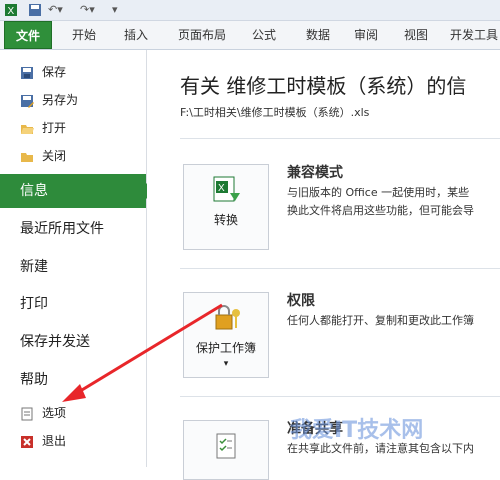 The image size is (500, 480). What do you see at coordinates (227, 318) in the screenshot?
I see `lock-key-icon` at bounding box center [227, 318].